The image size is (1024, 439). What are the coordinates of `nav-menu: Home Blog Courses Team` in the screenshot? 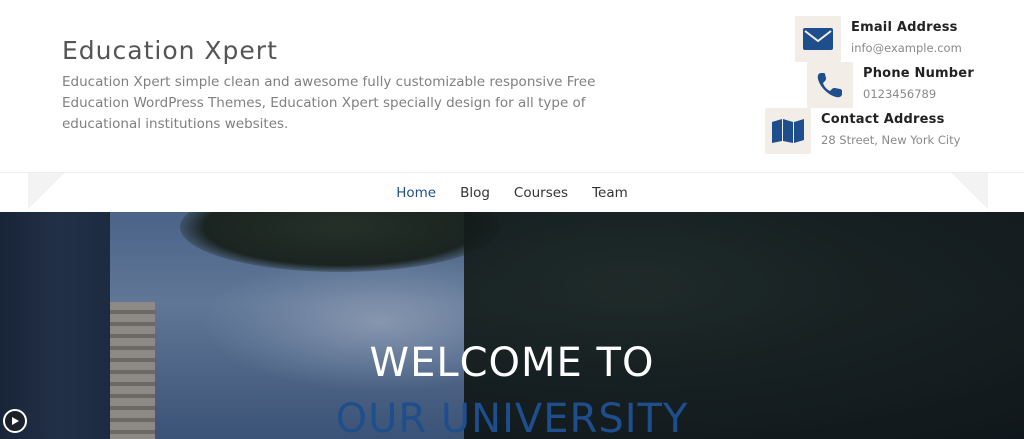 It's located at (512, 193).